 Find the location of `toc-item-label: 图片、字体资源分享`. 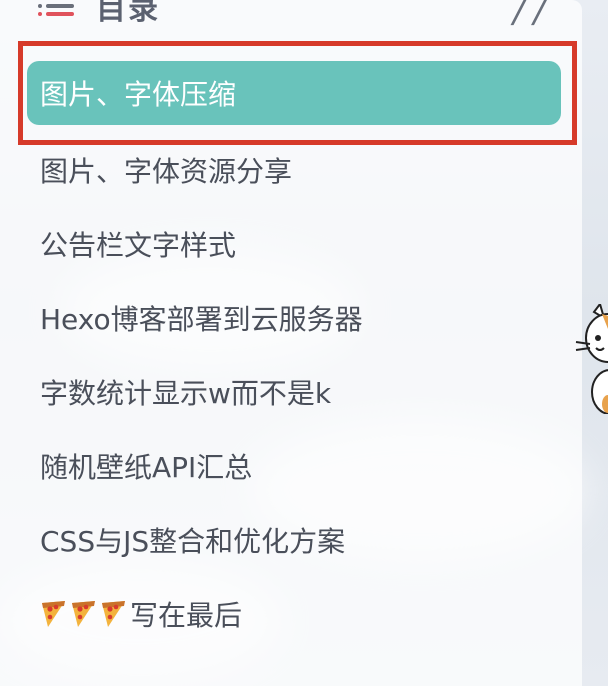

toc-item-label: 图片、字体资源分享 is located at coordinates (166, 171).